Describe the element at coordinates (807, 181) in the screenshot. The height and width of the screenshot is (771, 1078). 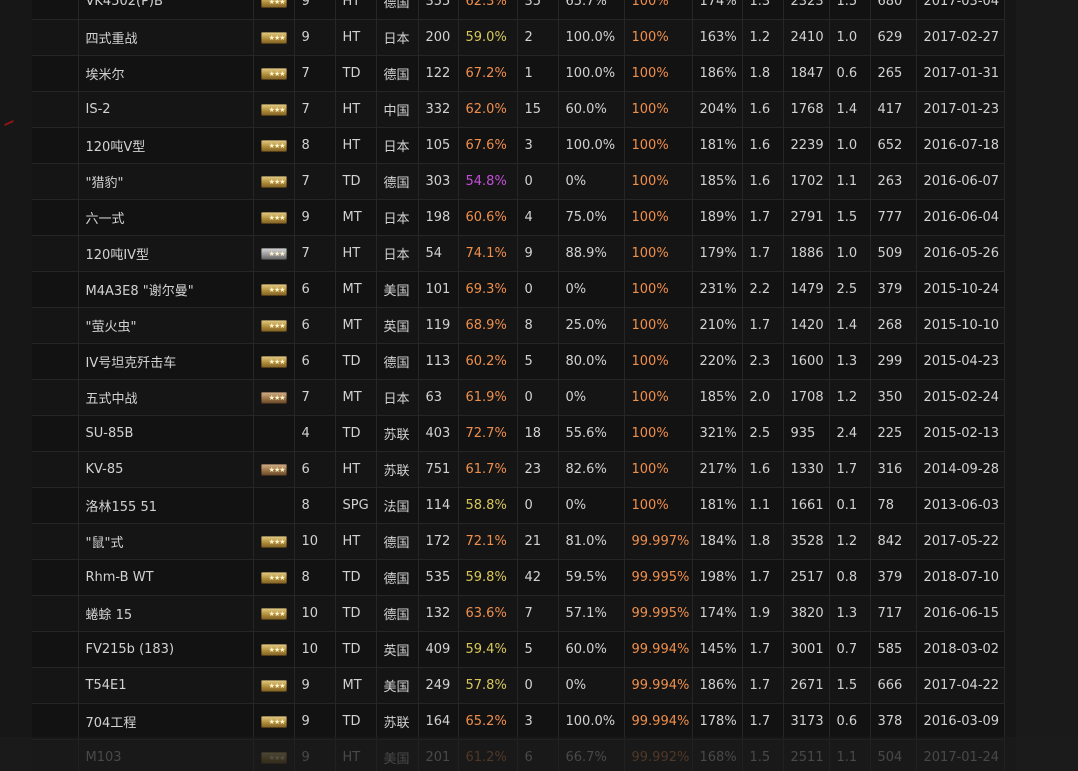
I see `damage-text: 1702` at that location.